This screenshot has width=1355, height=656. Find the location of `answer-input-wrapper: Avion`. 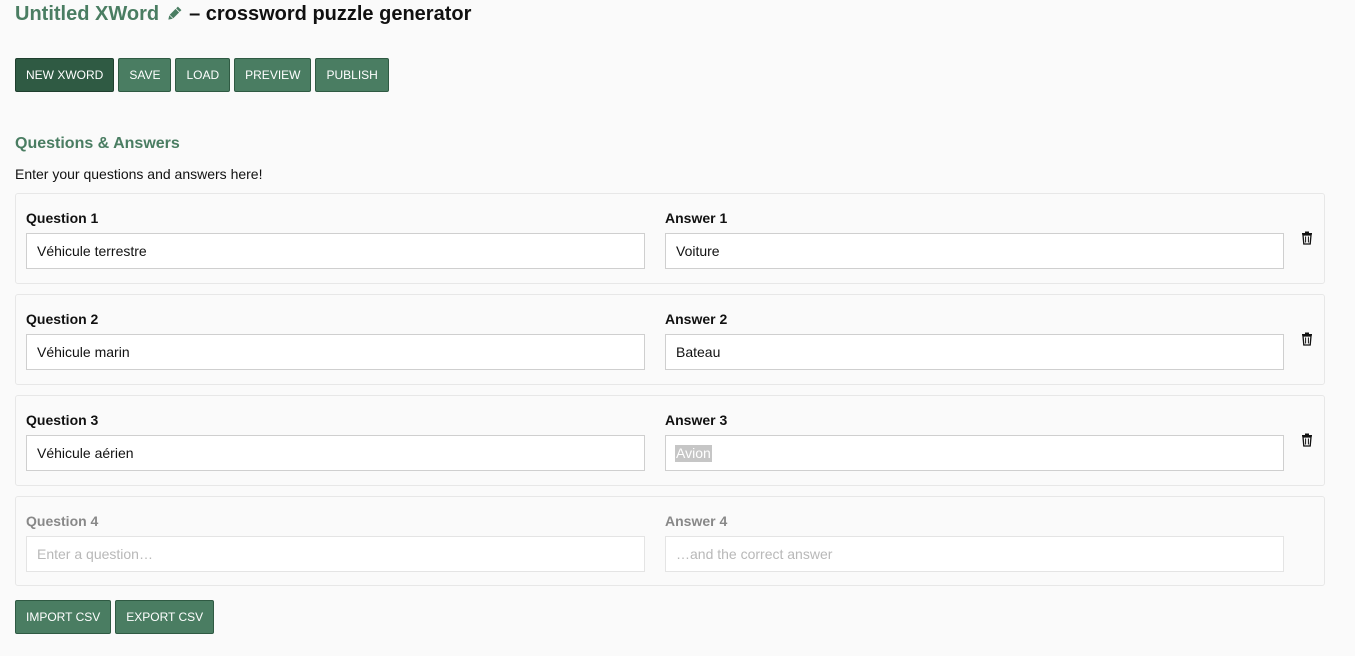

answer-input-wrapper: Avion is located at coordinates (974, 453).